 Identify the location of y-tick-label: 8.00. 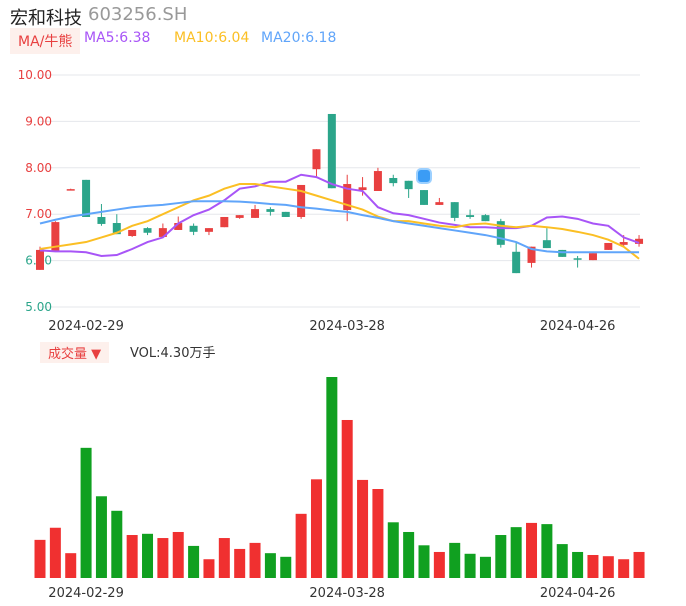
(38, 168).